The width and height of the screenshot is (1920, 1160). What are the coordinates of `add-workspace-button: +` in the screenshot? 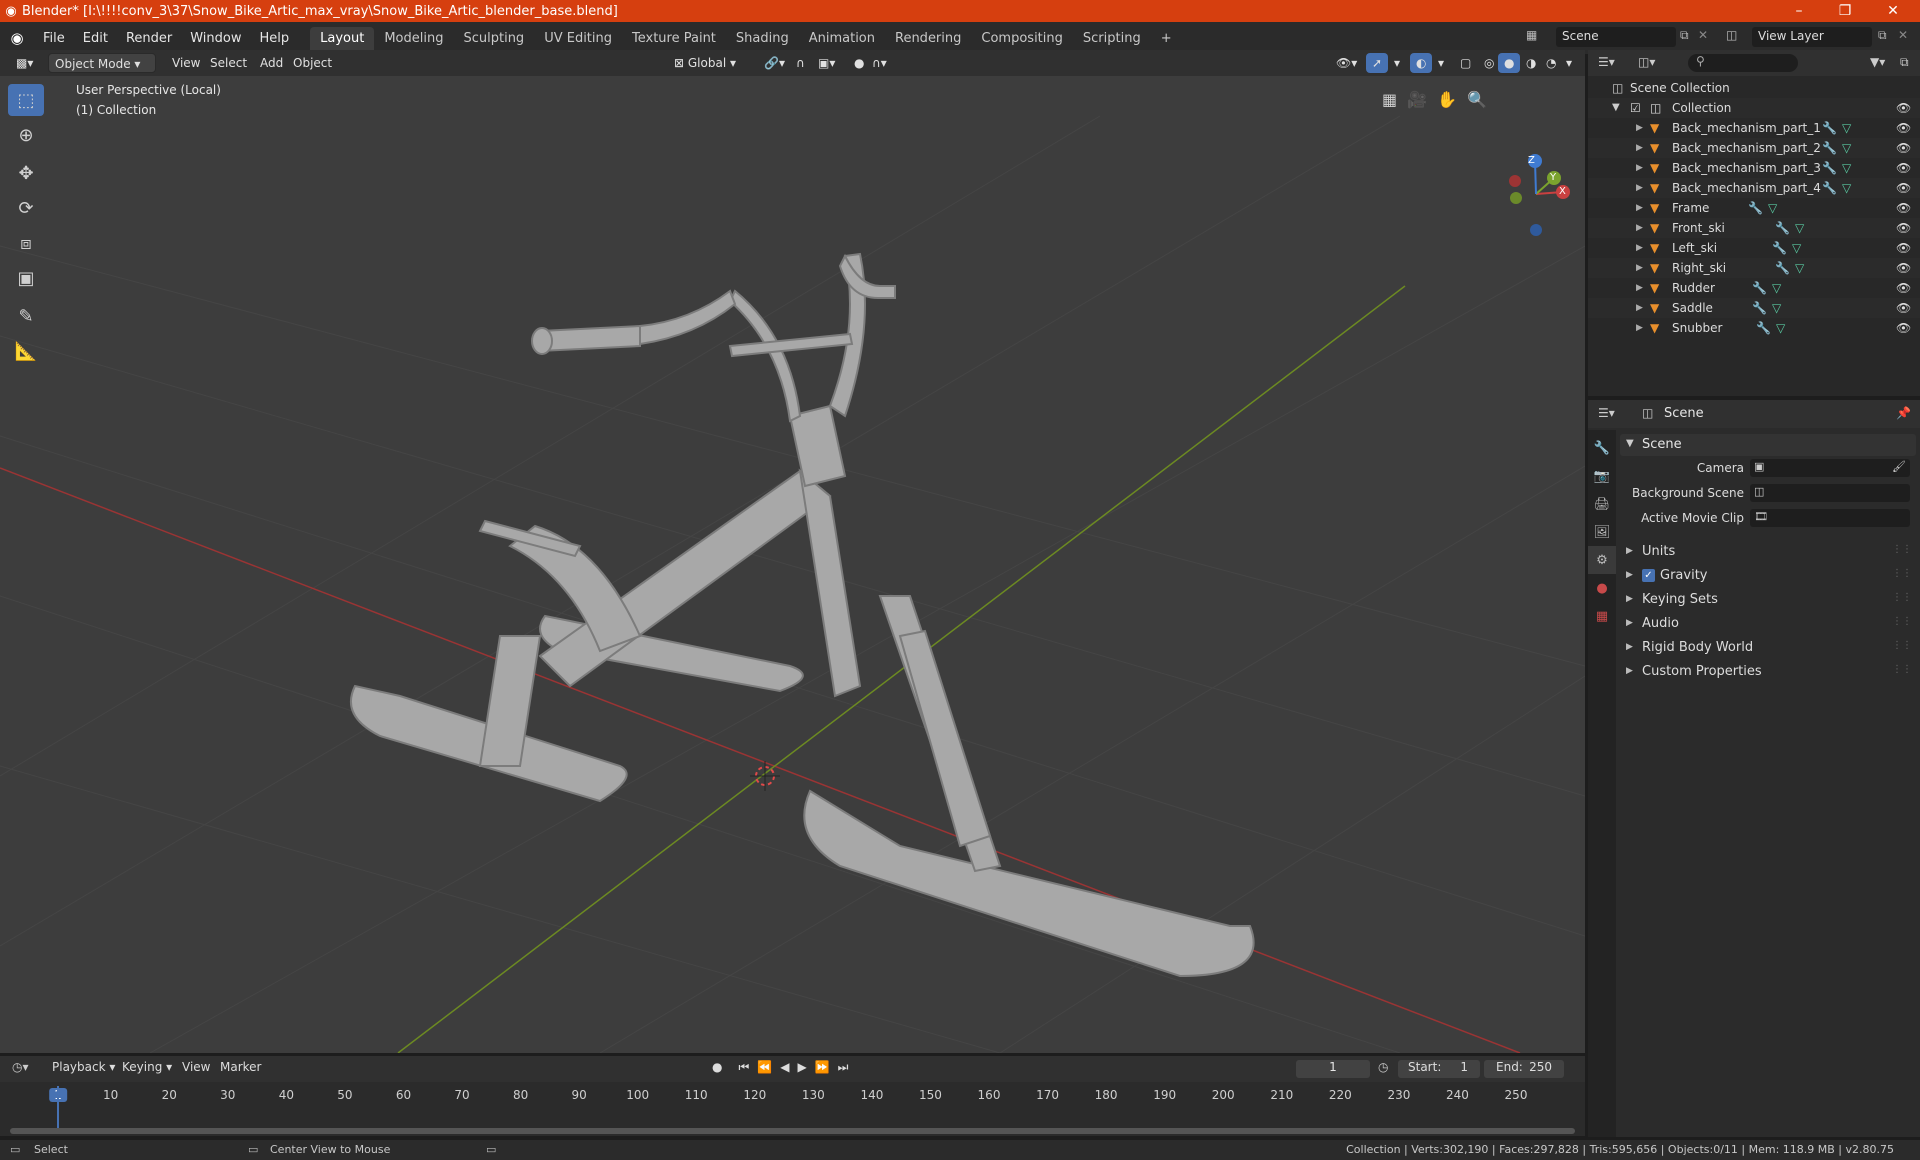 It's located at (1166, 38).